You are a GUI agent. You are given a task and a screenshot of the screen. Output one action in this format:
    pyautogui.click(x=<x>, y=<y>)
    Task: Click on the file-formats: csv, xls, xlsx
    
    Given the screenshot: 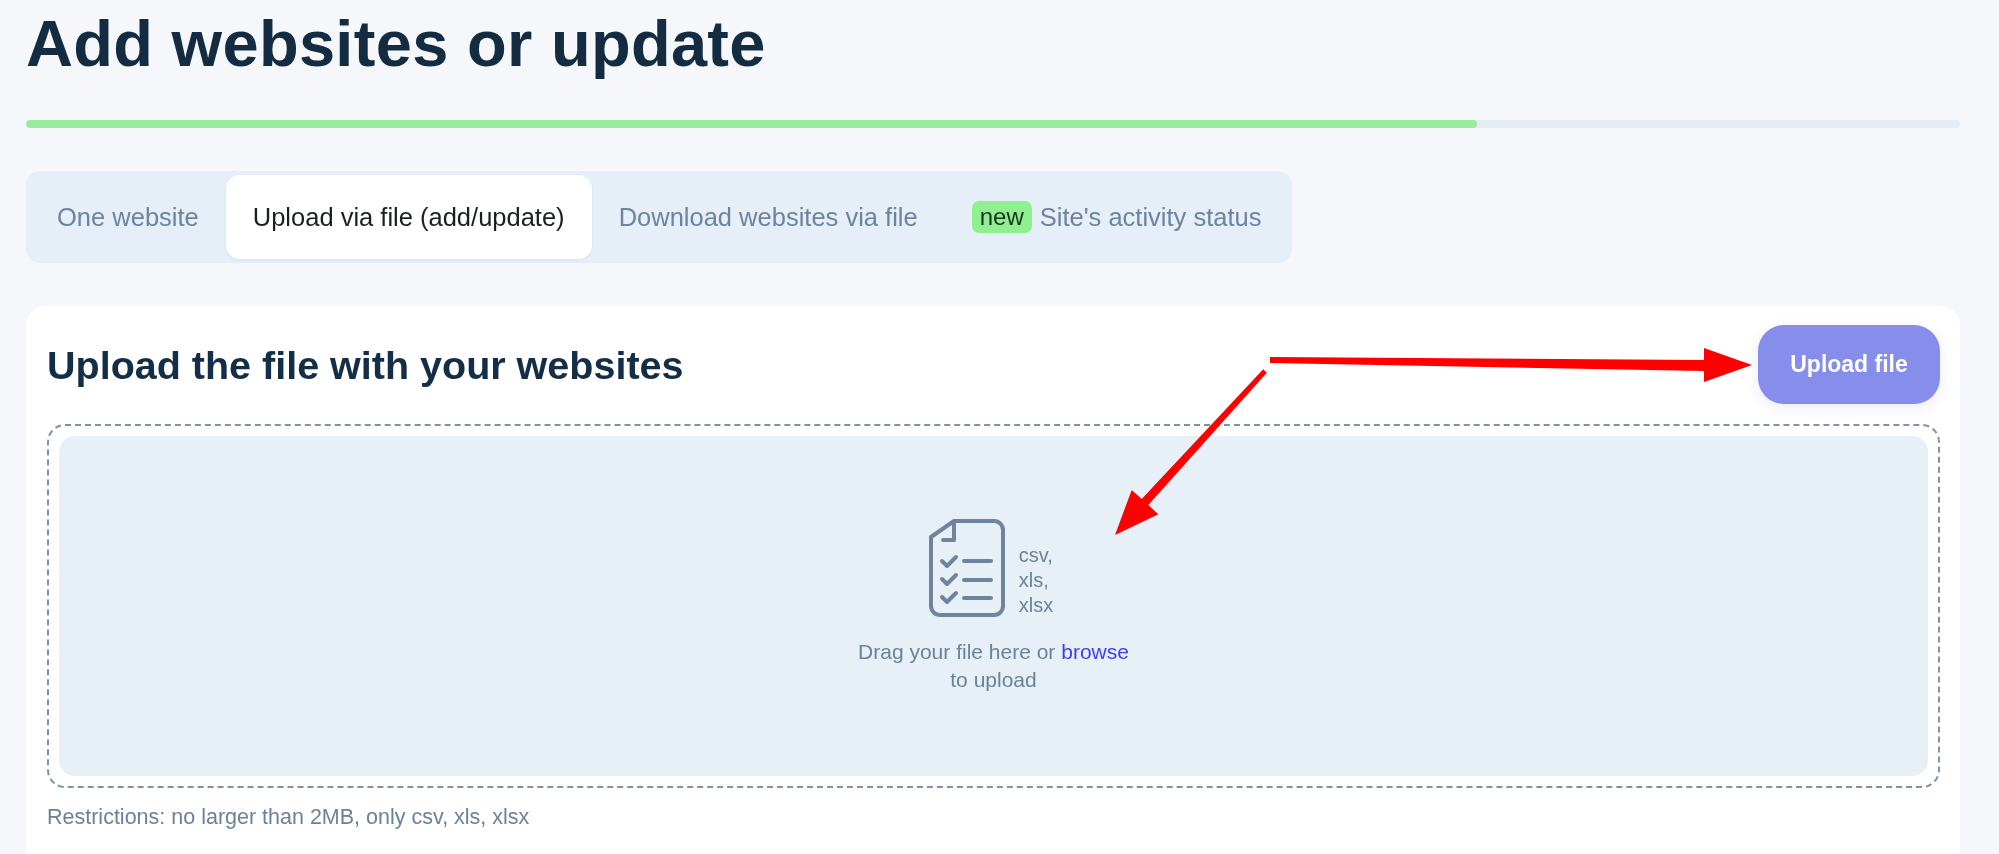 What is the action you would take?
    pyautogui.click(x=1036, y=580)
    